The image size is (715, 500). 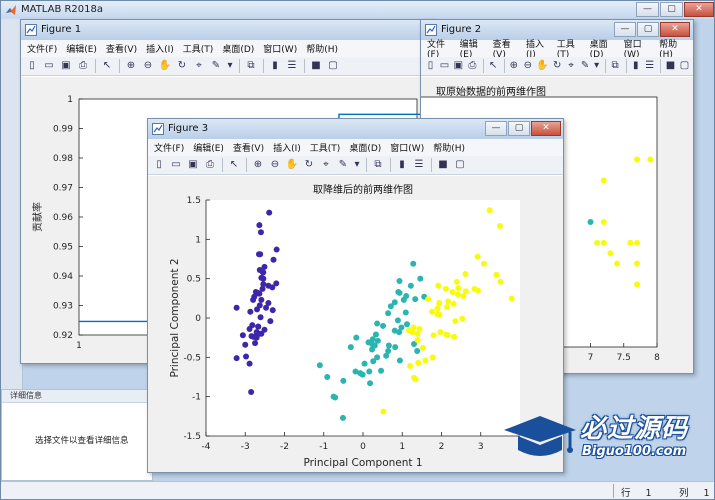 I want to click on figure-1-title: Figure 1, so click(x=61, y=29).